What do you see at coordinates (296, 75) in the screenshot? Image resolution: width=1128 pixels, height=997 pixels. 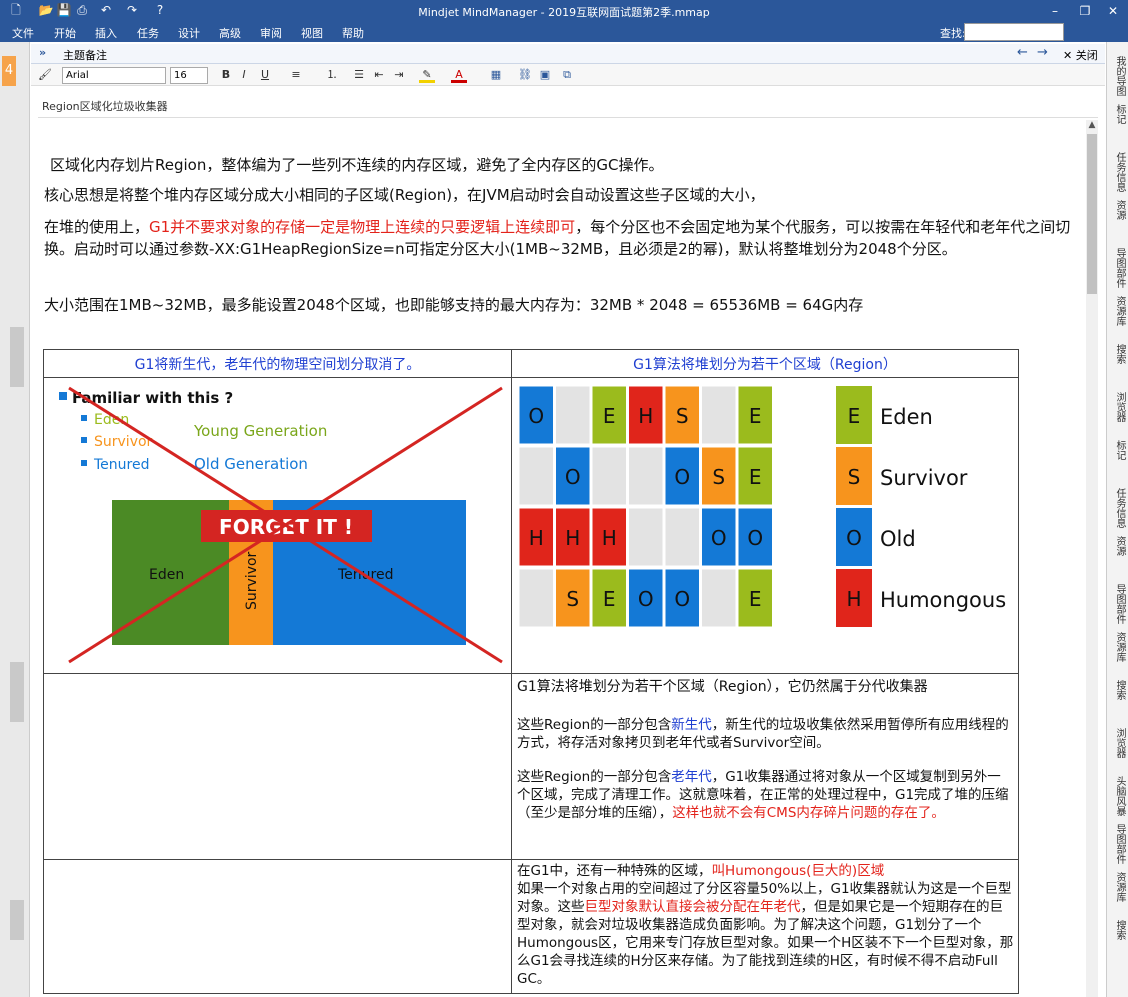 I see `align-icon: ≡` at bounding box center [296, 75].